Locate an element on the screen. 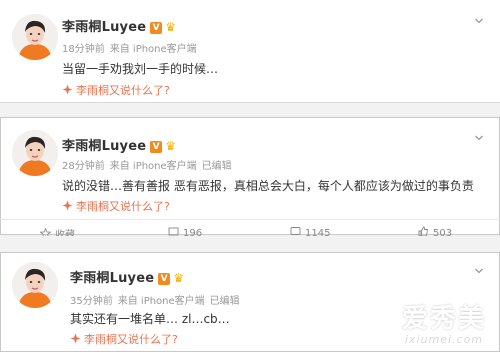 Image resolution: width=500 pixels, height=352 pixels. site-watermark: 爱秀美 ixiumei.com is located at coordinates (444, 325).